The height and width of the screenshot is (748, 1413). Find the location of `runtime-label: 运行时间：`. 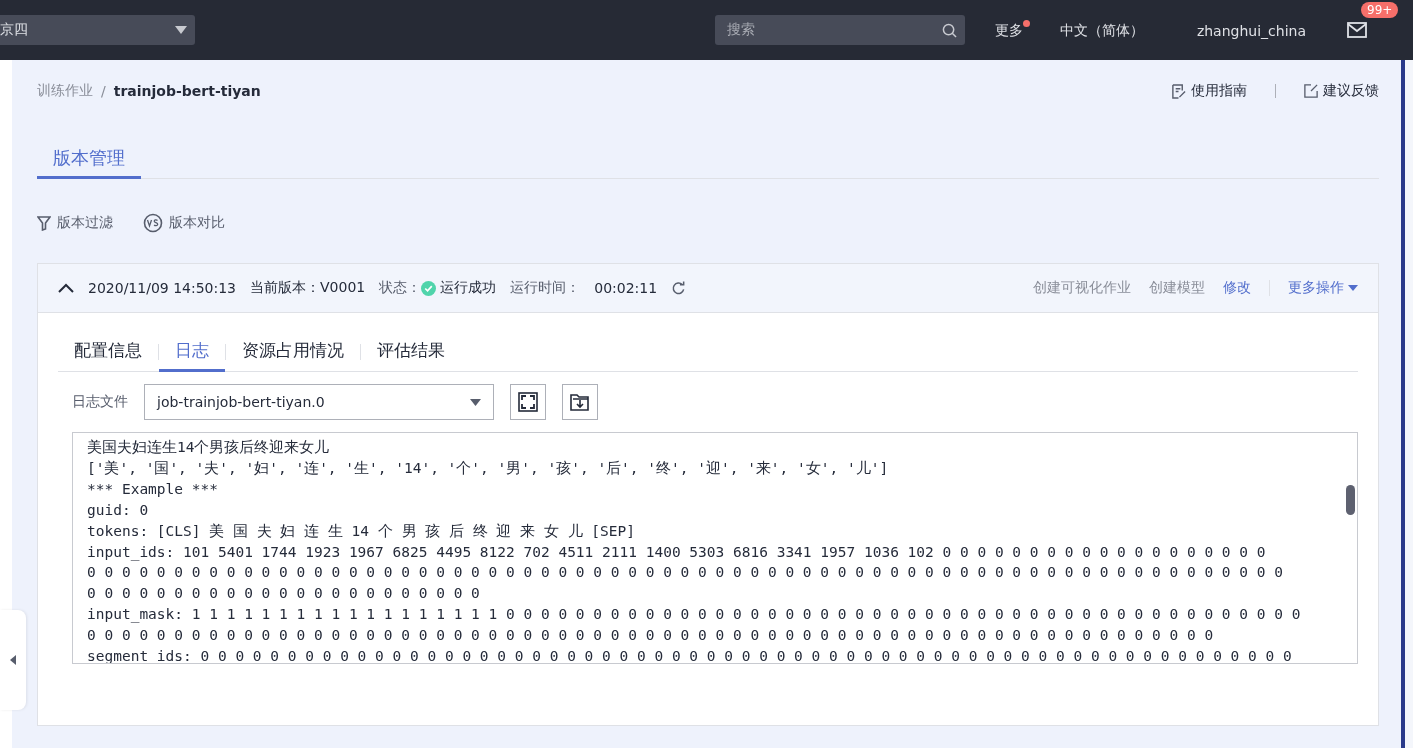

runtime-label: 运行时间： is located at coordinates (545, 288).